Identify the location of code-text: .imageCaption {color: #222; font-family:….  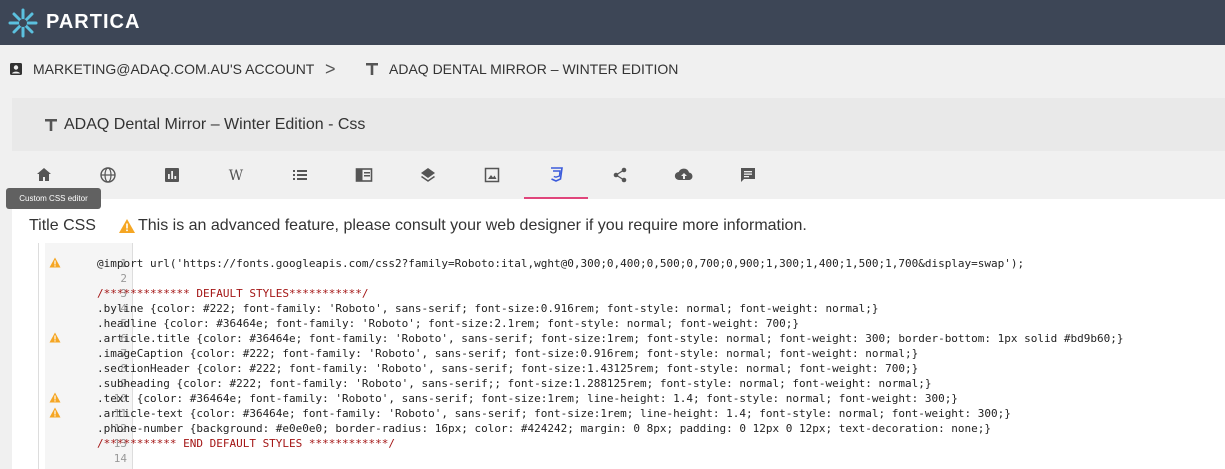
(508, 353).